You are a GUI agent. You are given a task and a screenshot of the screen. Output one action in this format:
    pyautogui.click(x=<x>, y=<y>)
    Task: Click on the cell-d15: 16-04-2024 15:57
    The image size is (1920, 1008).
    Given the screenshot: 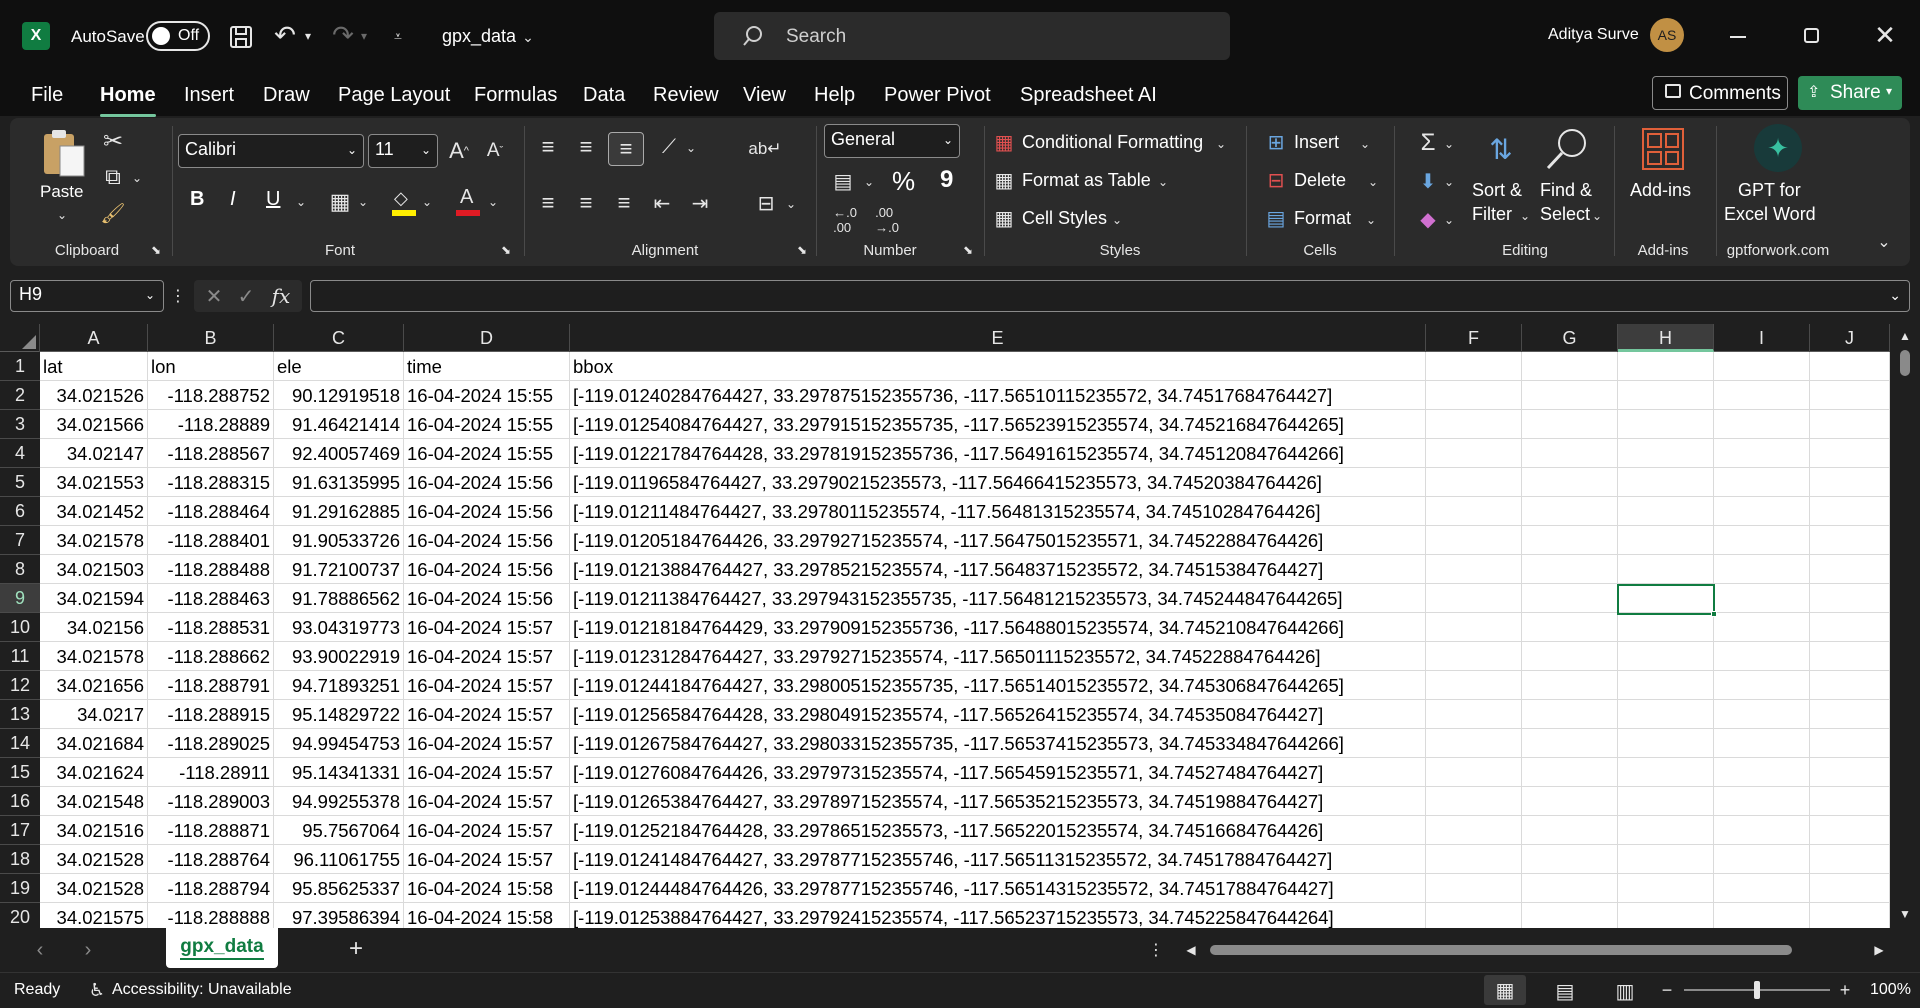 What is the action you would take?
    pyautogui.click(x=487, y=772)
    